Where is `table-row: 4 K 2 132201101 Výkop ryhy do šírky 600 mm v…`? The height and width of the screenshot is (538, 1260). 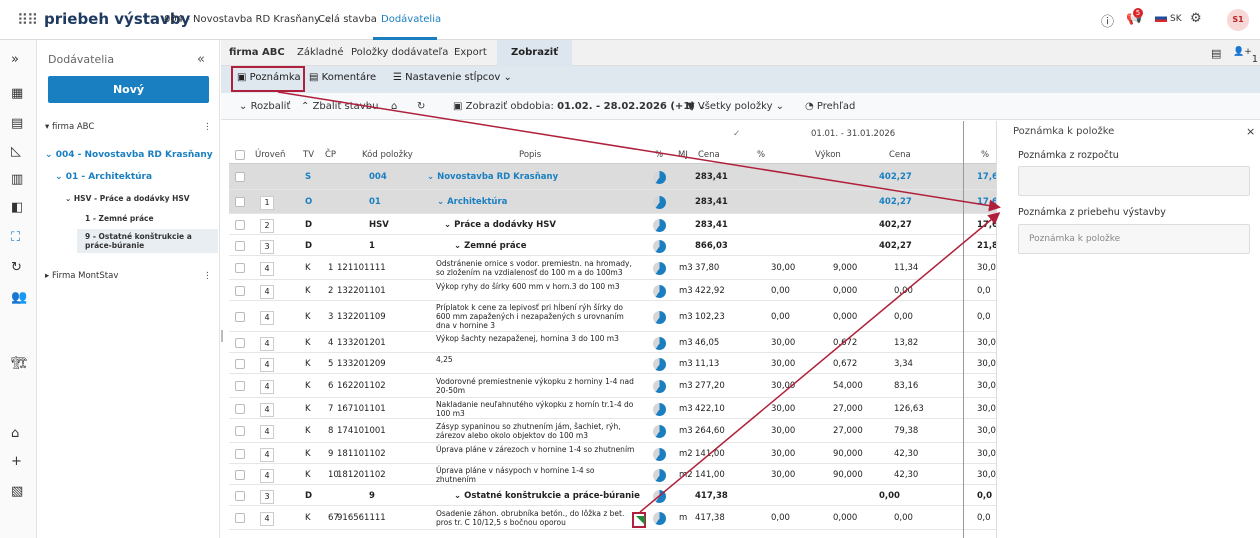
table-row: 4 K 2 132201101 Výkop ryhy do šírky 600 mm v… is located at coordinates (613, 290).